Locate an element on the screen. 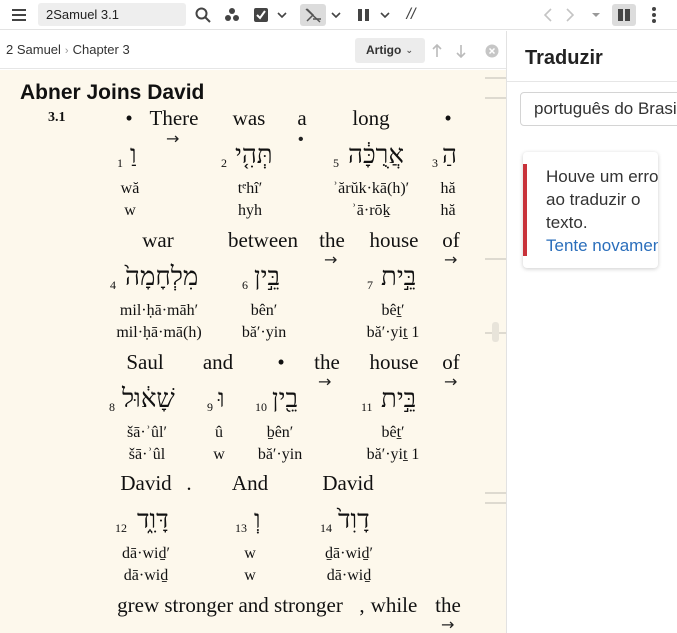 Image resolution: width=677 pixels, height=633 pixels. hebrew-word: אֲרֻכָּ֔ה is located at coordinates (376, 155).